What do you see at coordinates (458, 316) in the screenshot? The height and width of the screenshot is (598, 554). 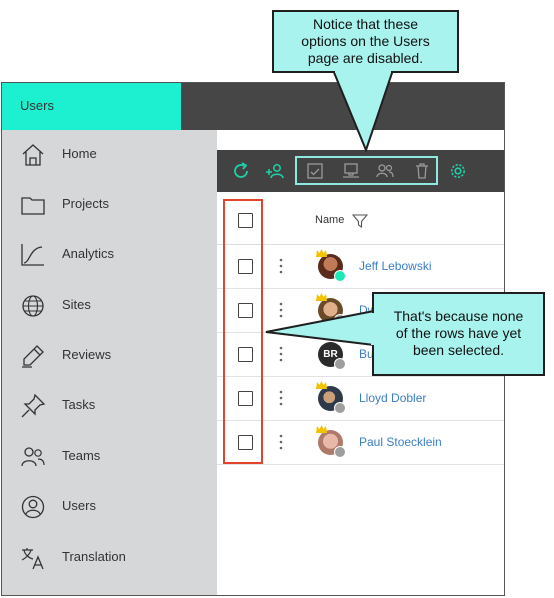 I see `callout-line: That's because none` at bounding box center [458, 316].